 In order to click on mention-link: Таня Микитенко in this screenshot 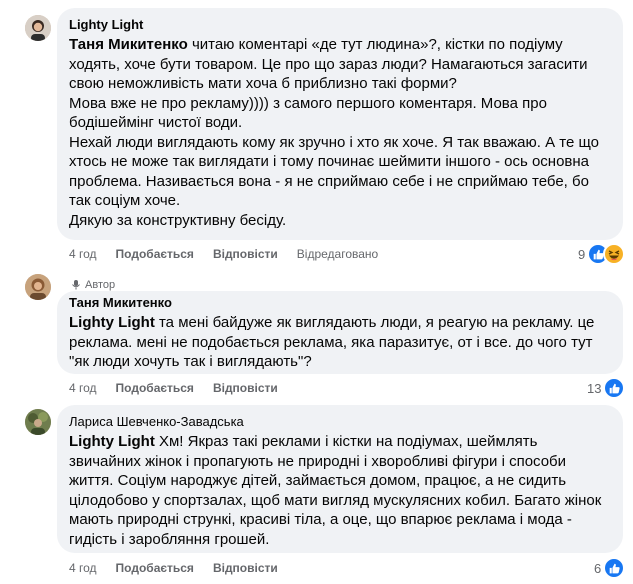, I will do `click(128, 44)`.